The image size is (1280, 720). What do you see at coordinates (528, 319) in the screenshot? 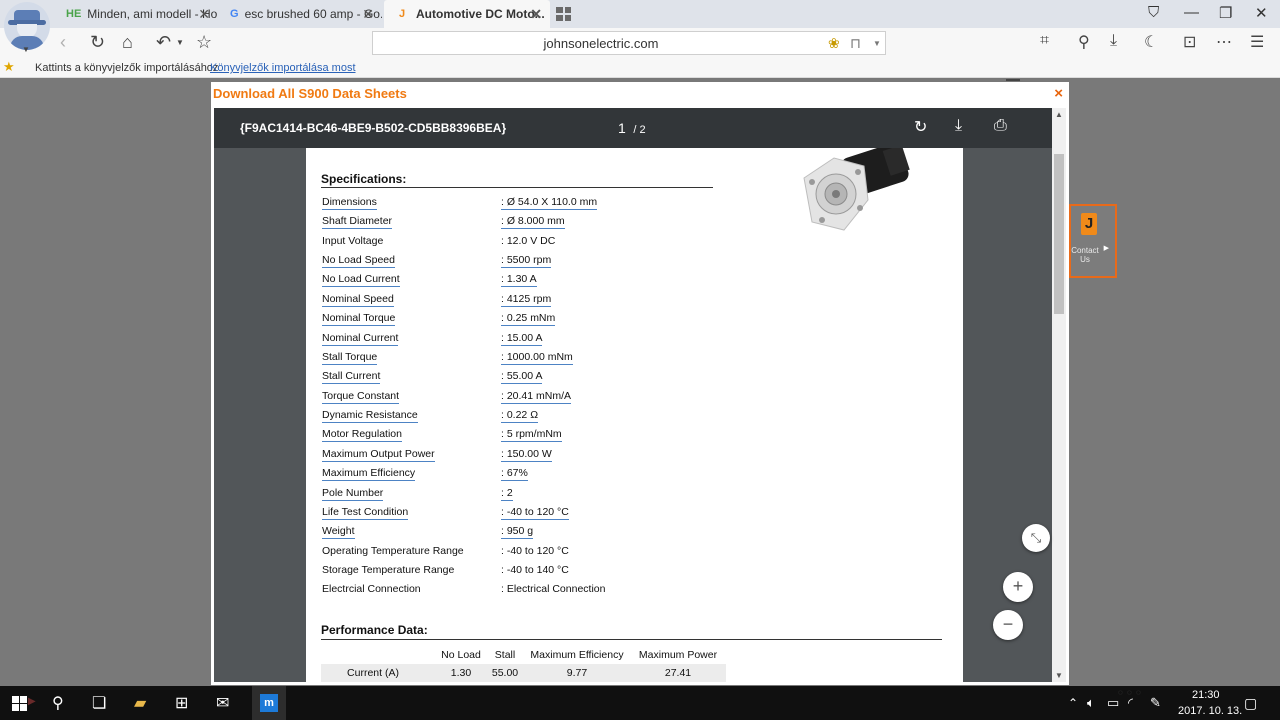
I see `spec-value: : 0.25 mNm` at bounding box center [528, 319].